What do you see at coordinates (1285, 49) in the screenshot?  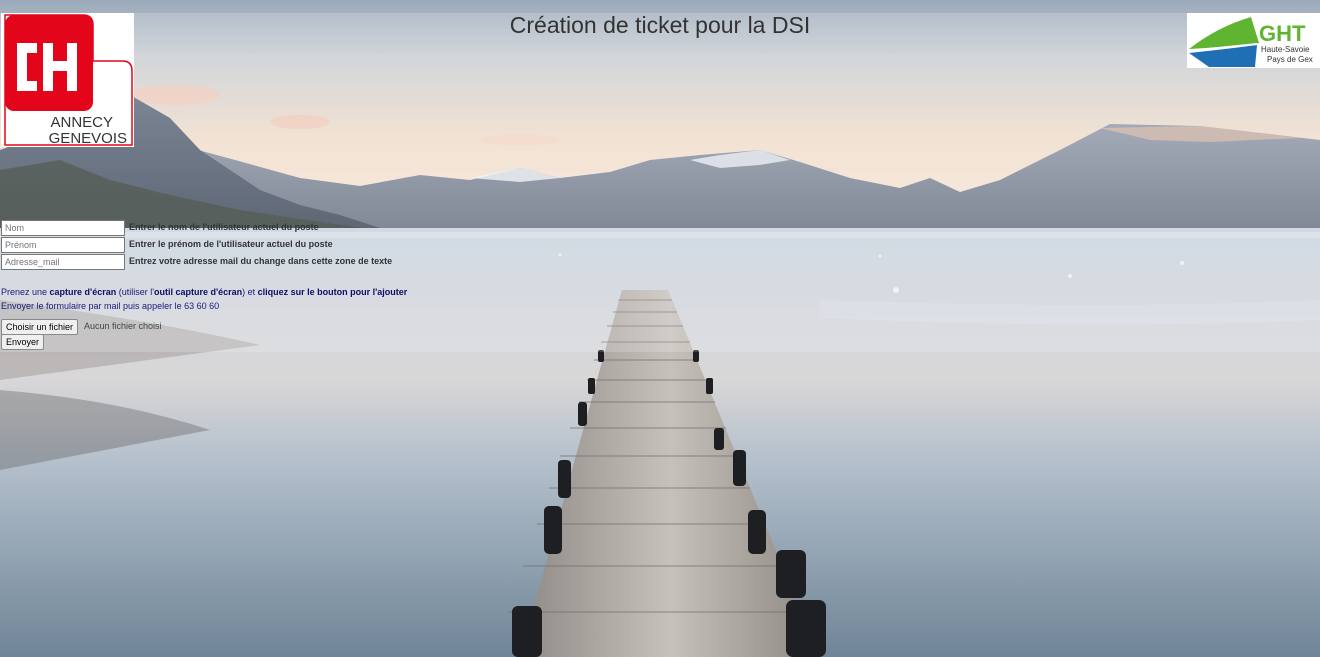 I see `ght-logo-line1: Haute-Savoie` at bounding box center [1285, 49].